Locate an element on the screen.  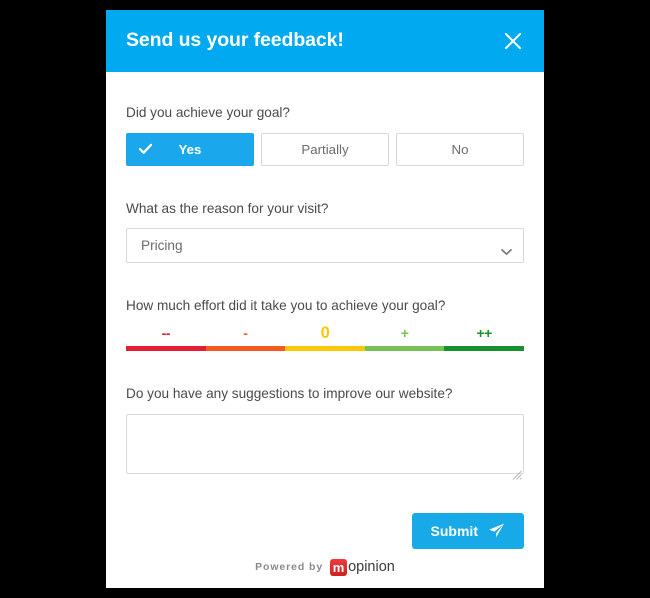
effort-segment-2: - is located at coordinates (245, 338).